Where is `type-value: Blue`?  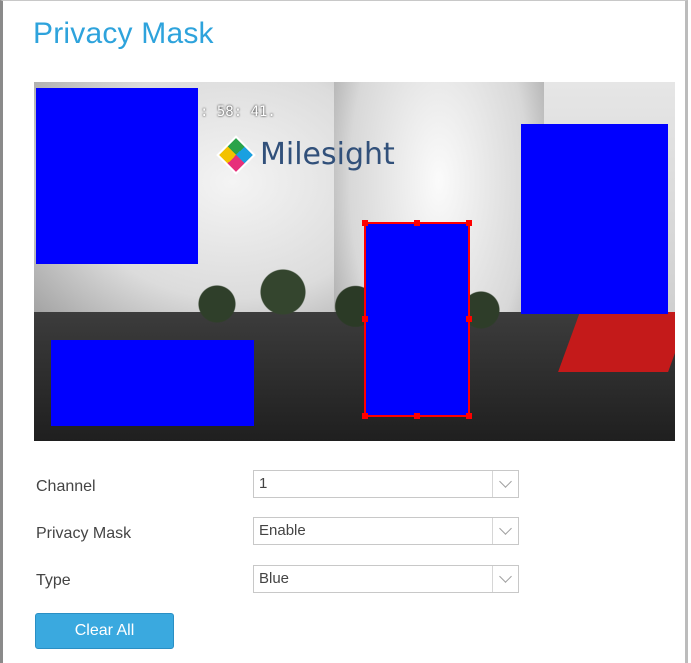 type-value: Blue is located at coordinates (274, 578).